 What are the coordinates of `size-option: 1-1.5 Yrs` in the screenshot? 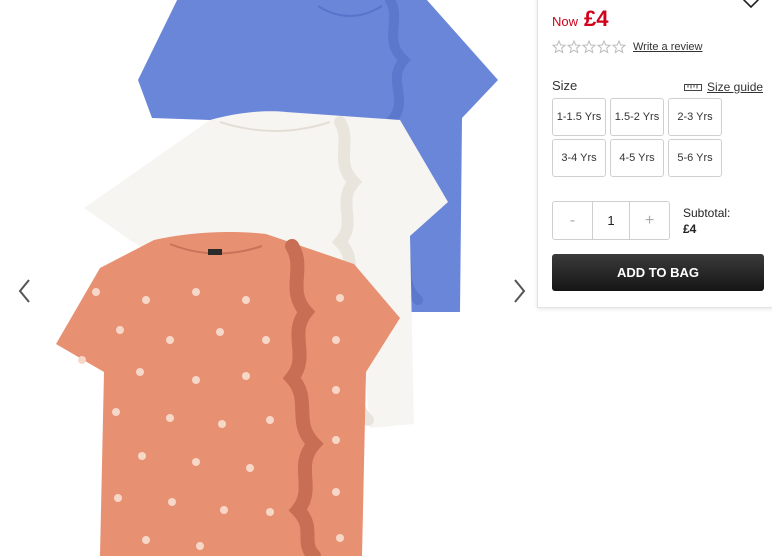 It's located at (579, 117).